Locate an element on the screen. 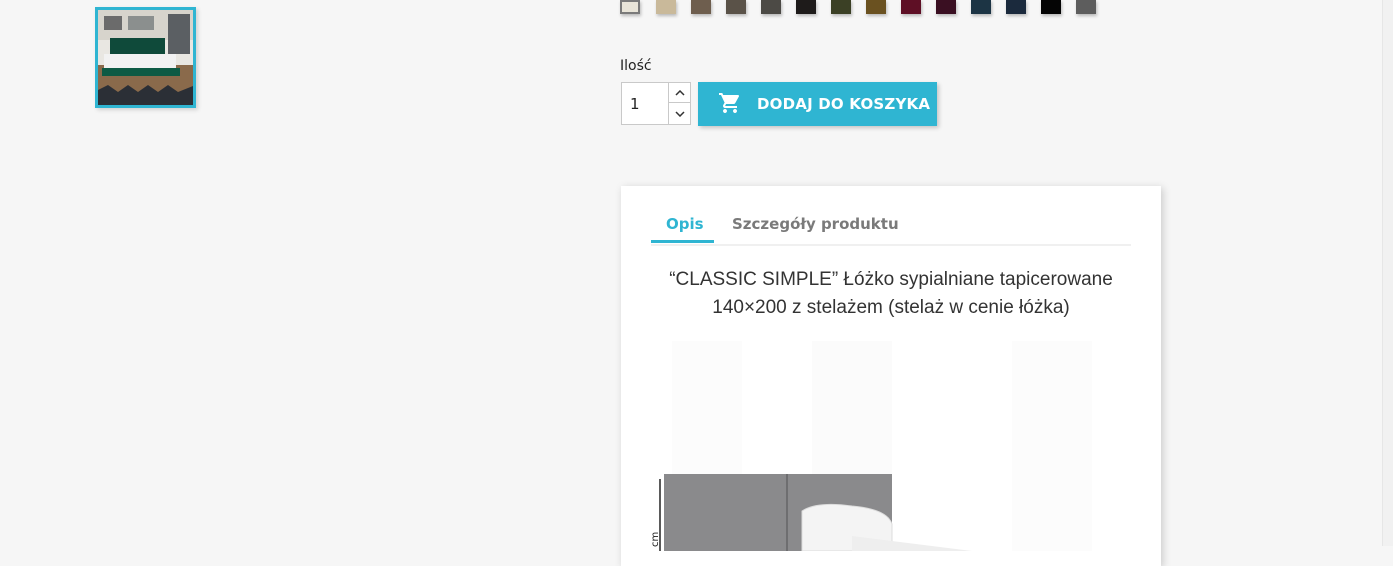  chevron-down-icon is located at coordinates (680, 113).